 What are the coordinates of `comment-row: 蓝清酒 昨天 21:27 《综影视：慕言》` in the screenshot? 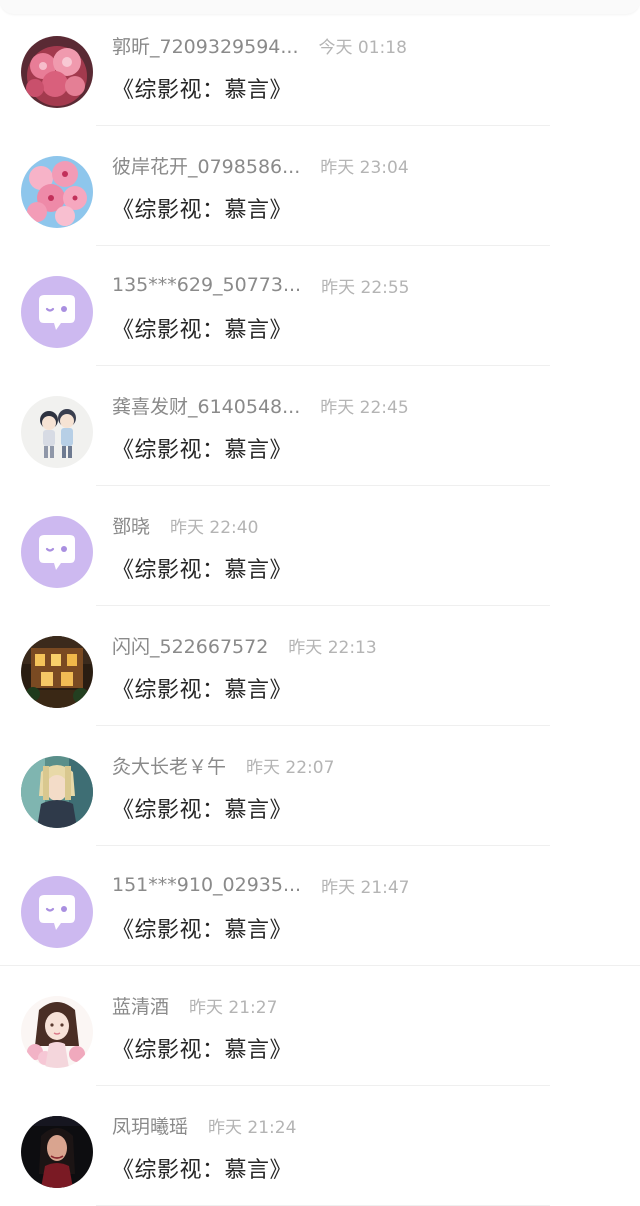 It's located at (320, 1026).